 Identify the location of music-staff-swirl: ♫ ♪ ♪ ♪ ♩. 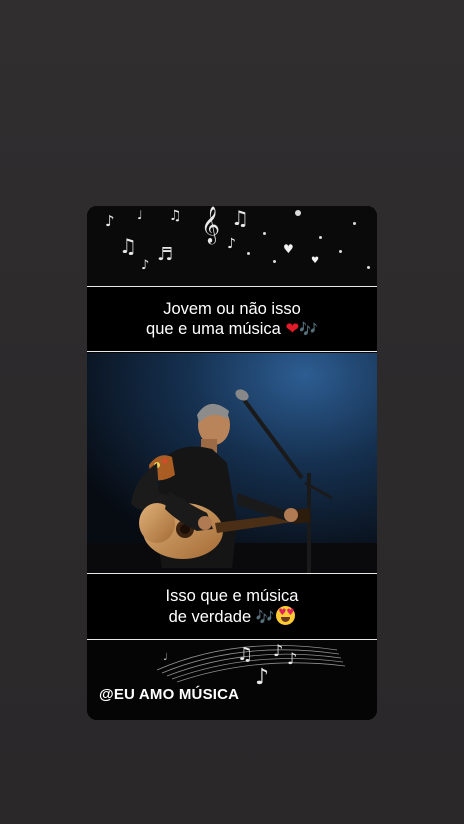
(251, 665).